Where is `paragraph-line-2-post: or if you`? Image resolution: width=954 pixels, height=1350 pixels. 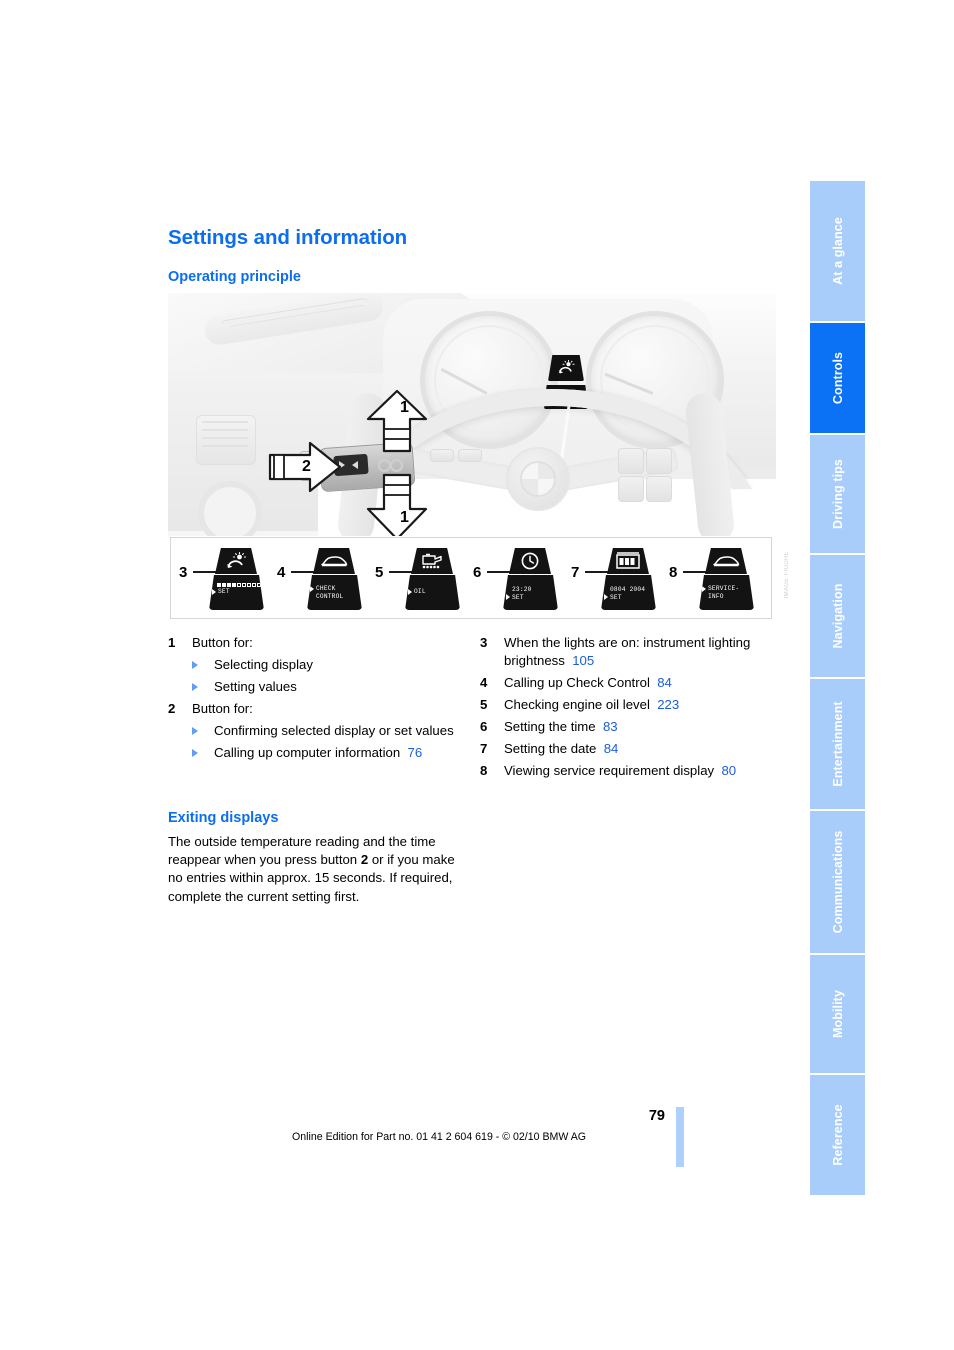 paragraph-line-2-post: or if you is located at coordinates (393, 860).